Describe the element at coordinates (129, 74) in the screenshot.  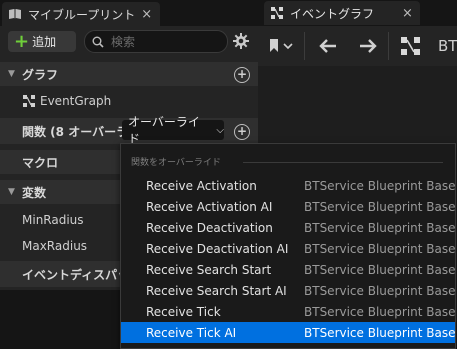
I see `section-graphs: ▼ グラフ` at that location.